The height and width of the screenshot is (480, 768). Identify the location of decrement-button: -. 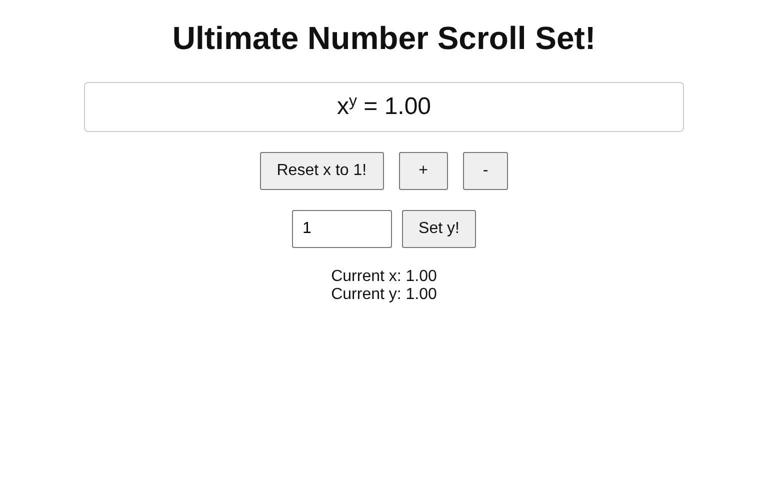
(485, 171).